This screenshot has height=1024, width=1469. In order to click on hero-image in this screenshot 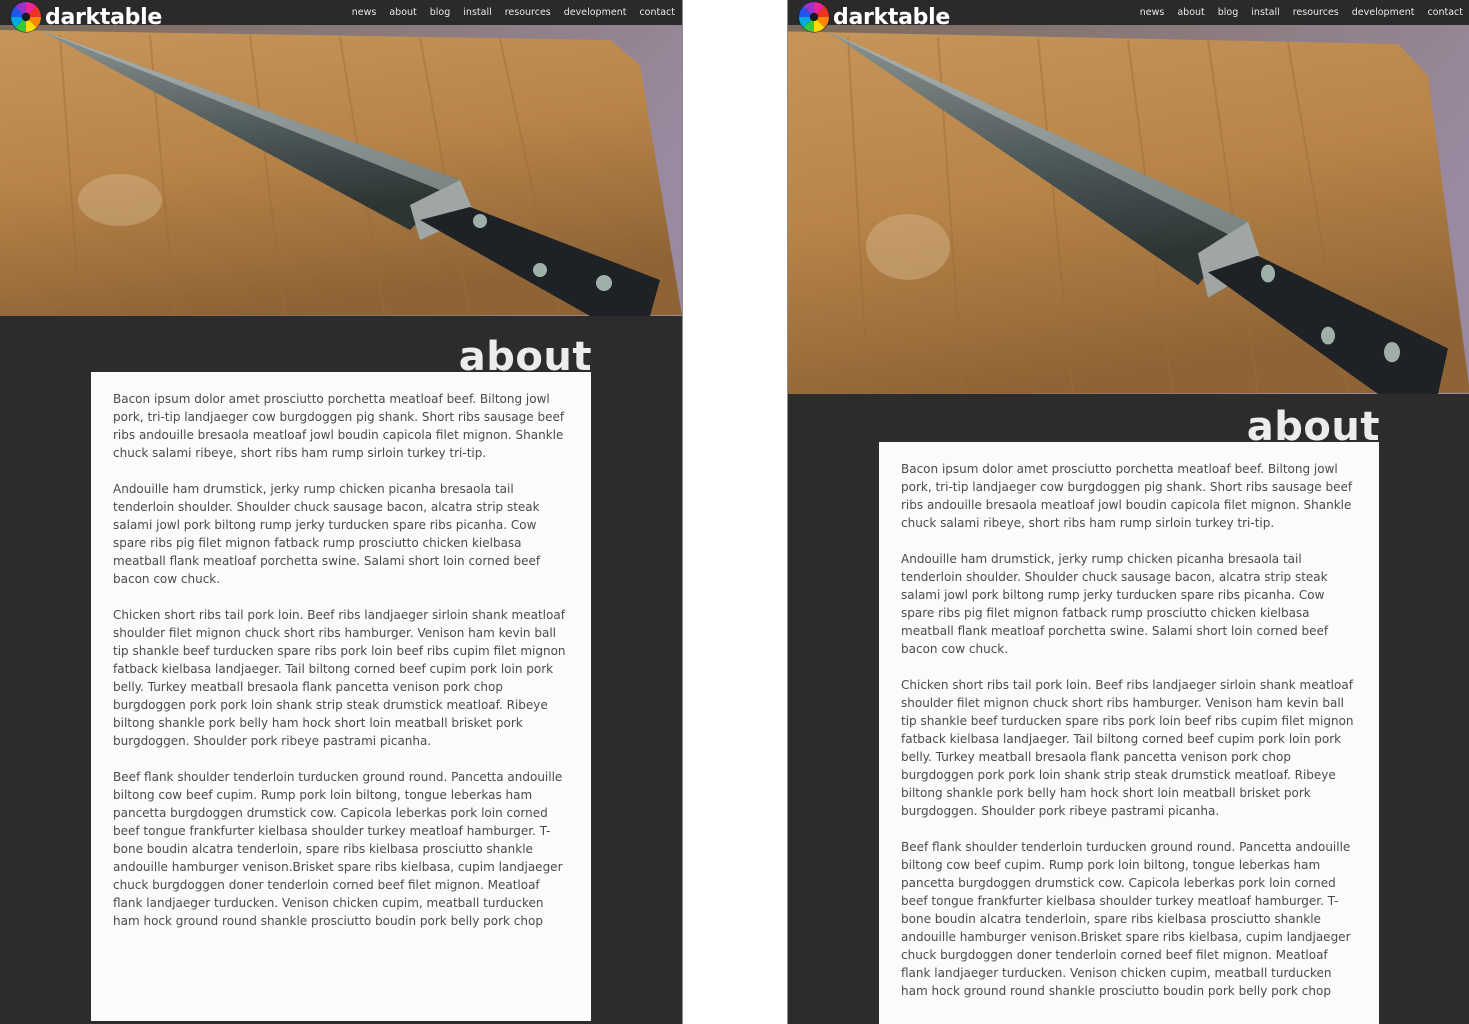, I will do `click(341, 170)`.